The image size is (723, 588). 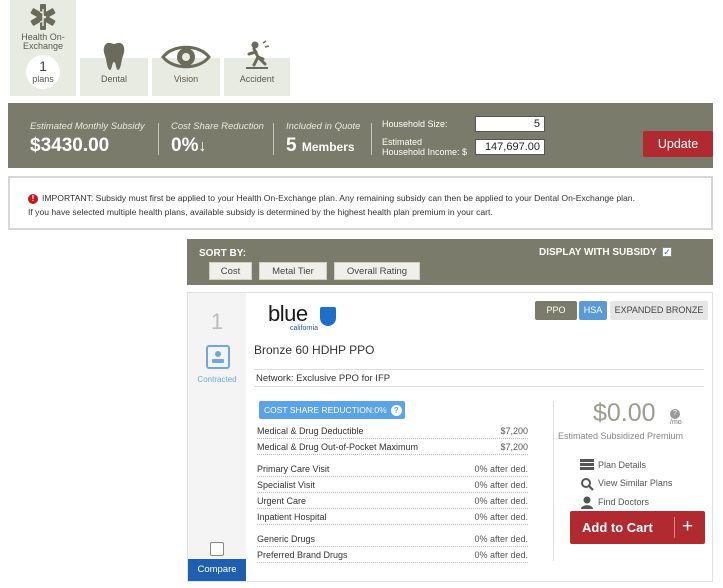 What do you see at coordinates (291, 145) in the screenshot?
I see `included-count: 5` at bounding box center [291, 145].